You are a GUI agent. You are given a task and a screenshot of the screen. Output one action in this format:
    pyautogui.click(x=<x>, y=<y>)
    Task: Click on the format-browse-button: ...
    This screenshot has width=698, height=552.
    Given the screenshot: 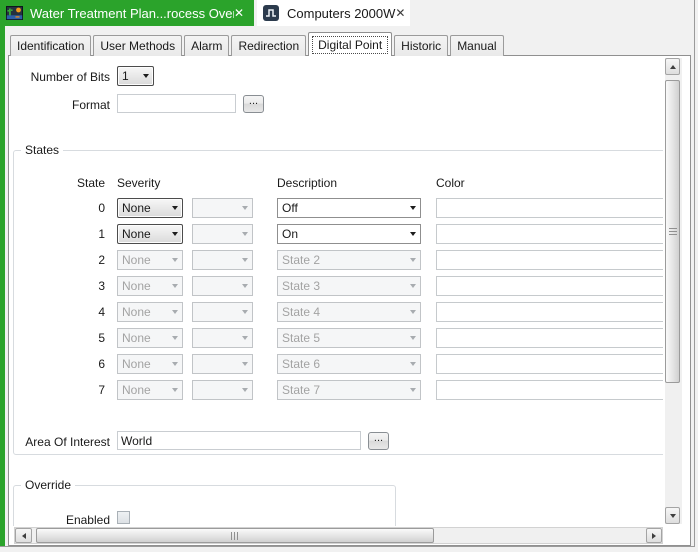 What is the action you would take?
    pyautogui.click(x=253, y=104)
    